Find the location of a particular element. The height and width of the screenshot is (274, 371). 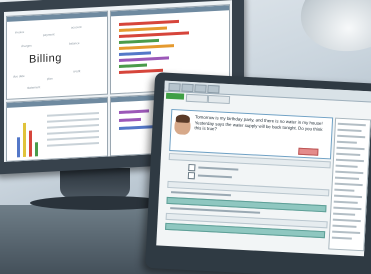

side-list-panel is located at coordinates (349, 184).